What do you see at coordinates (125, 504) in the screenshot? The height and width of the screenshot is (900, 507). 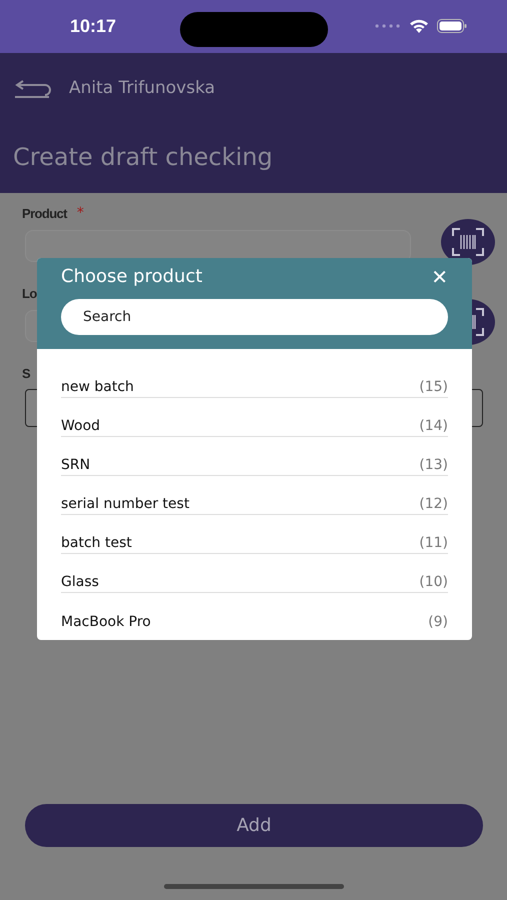 I see `product-name: serial number test` at bounding box center [125, 504].